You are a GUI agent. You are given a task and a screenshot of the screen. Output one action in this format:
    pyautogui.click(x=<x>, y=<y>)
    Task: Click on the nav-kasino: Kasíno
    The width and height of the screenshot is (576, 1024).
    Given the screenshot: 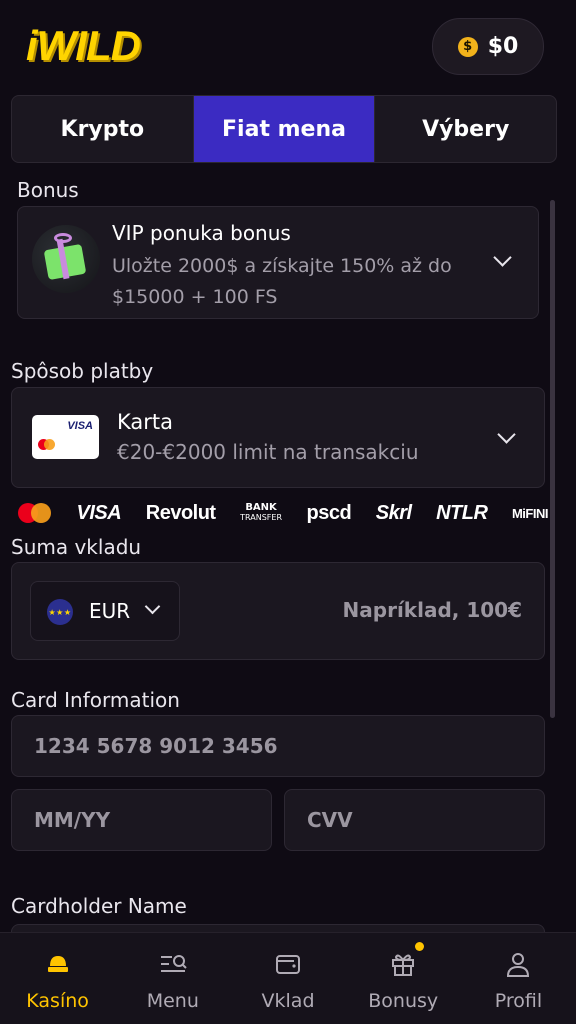 What is the action you would take?
    pyautogui.click(x=57, y=978)
    